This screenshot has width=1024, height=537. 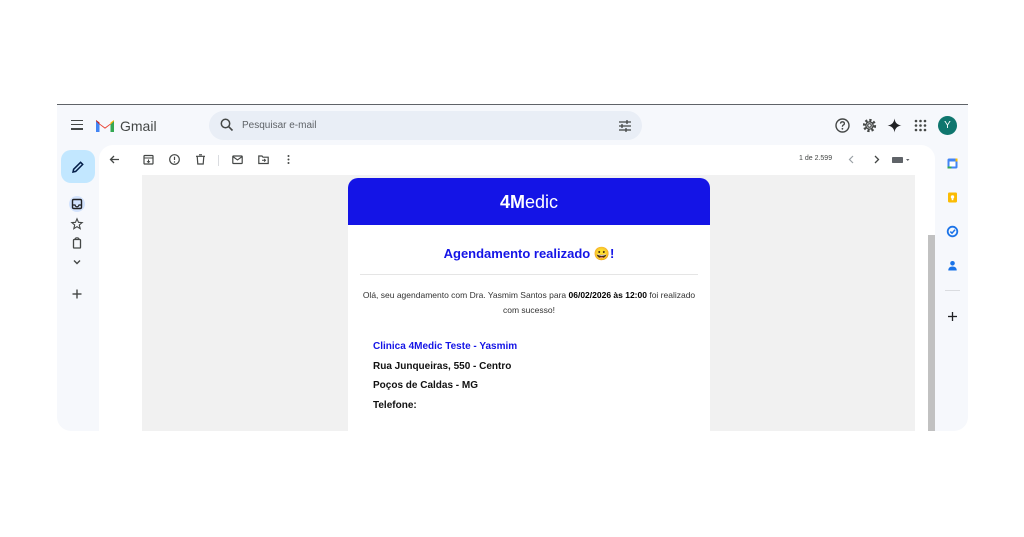 I want to click on email-brand-logo: 4Medic, so click(x=529, y=202).